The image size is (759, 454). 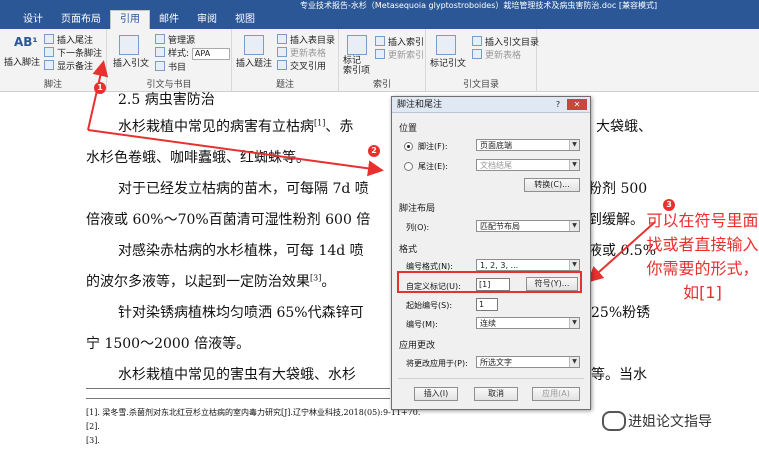 What do you see at coordinates (614, 421) in the screenshot?
I see `wechat-icon` at bounding box center [614, 421].